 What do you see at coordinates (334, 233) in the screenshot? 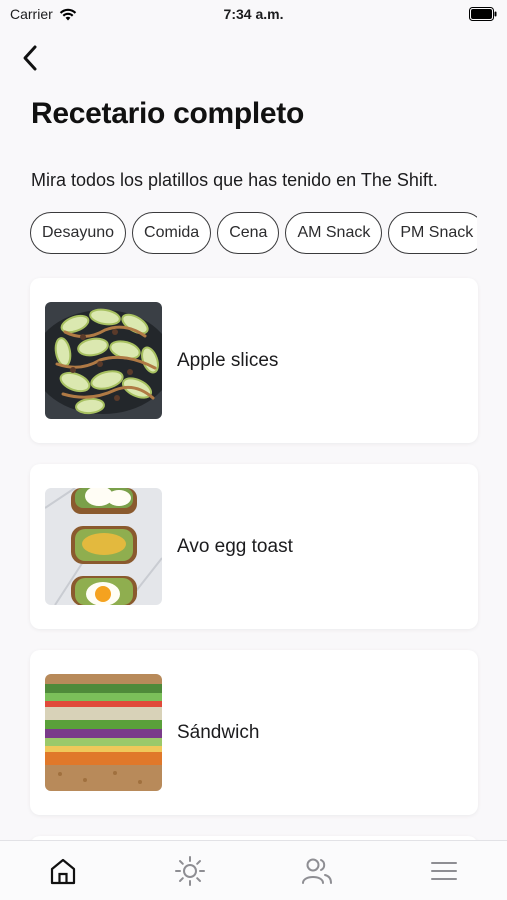
I see `filter-chip-am-snack: AM Snack` at bounding box center [334, 233].